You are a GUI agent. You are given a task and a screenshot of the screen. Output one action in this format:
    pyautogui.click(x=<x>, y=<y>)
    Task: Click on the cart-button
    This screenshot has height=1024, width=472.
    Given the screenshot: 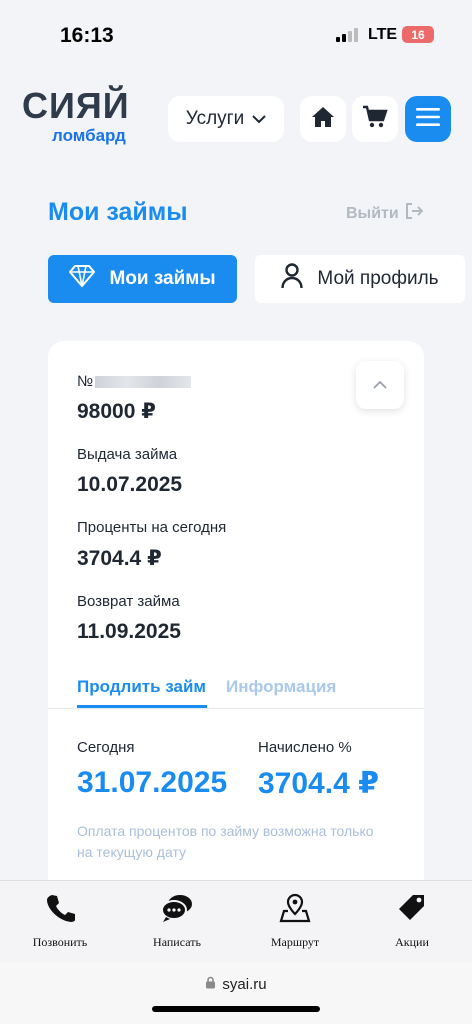 What is the action you would take?
    pyautogui.click(x=375, y=119)
    